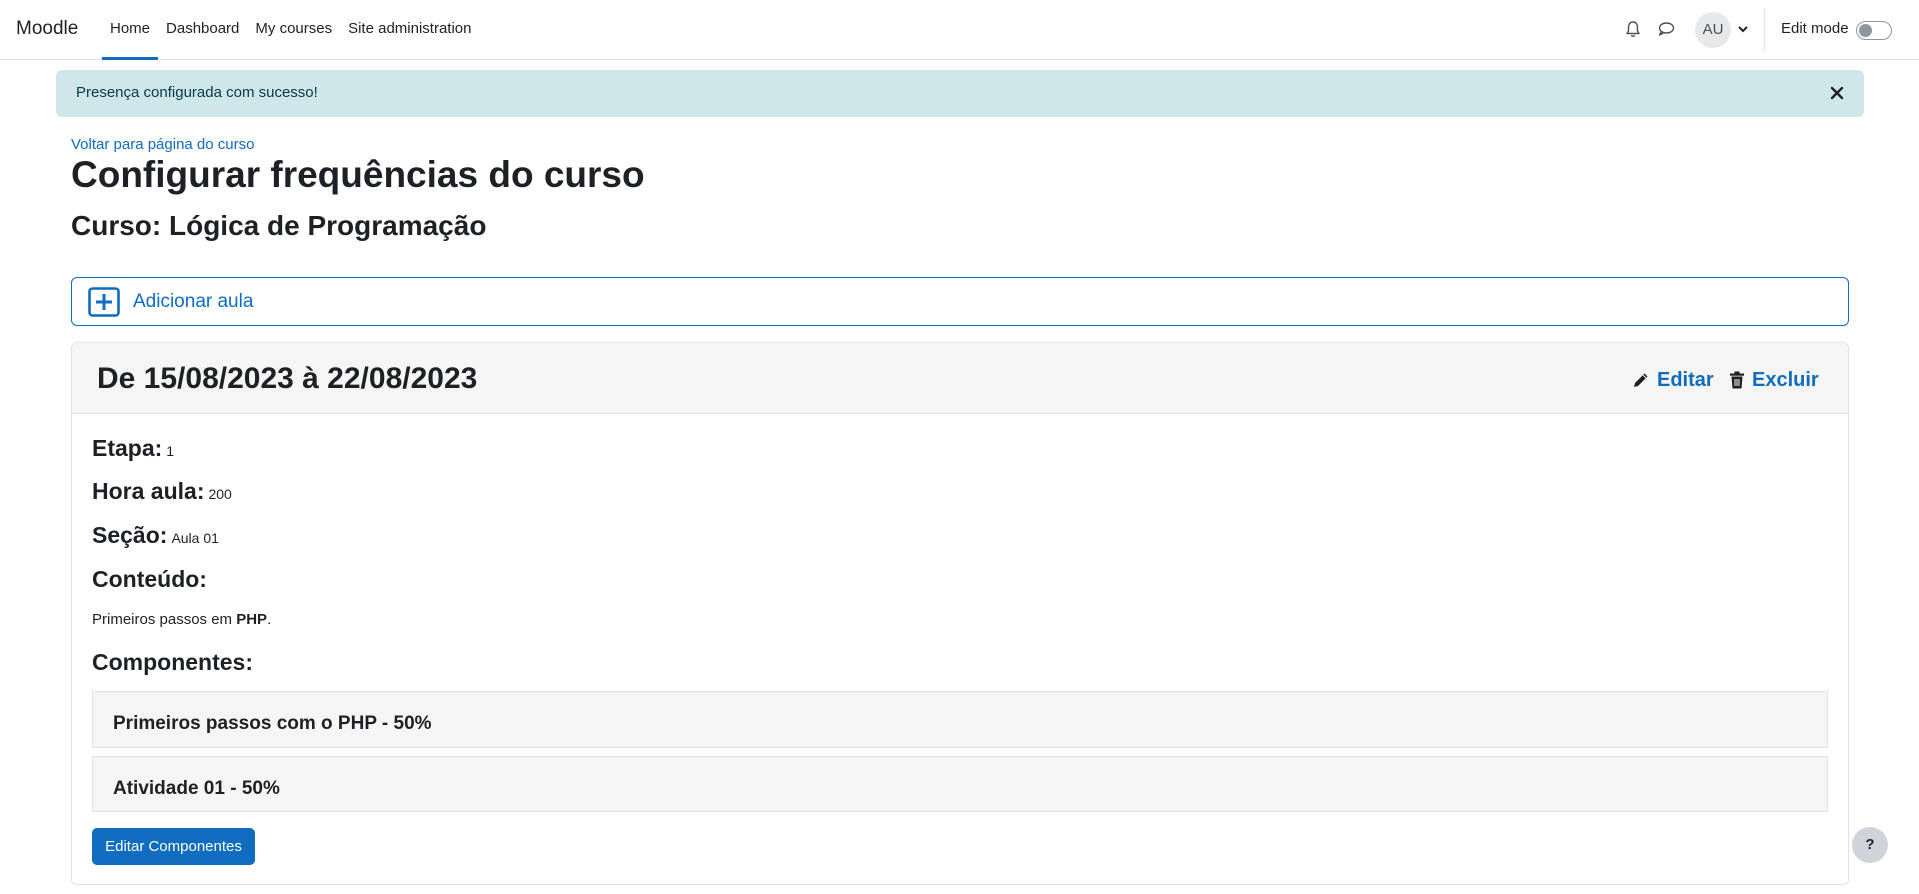  Describe the element at coordinates (220, 494) in the screenshot. I see `field-value: 200` at that location.